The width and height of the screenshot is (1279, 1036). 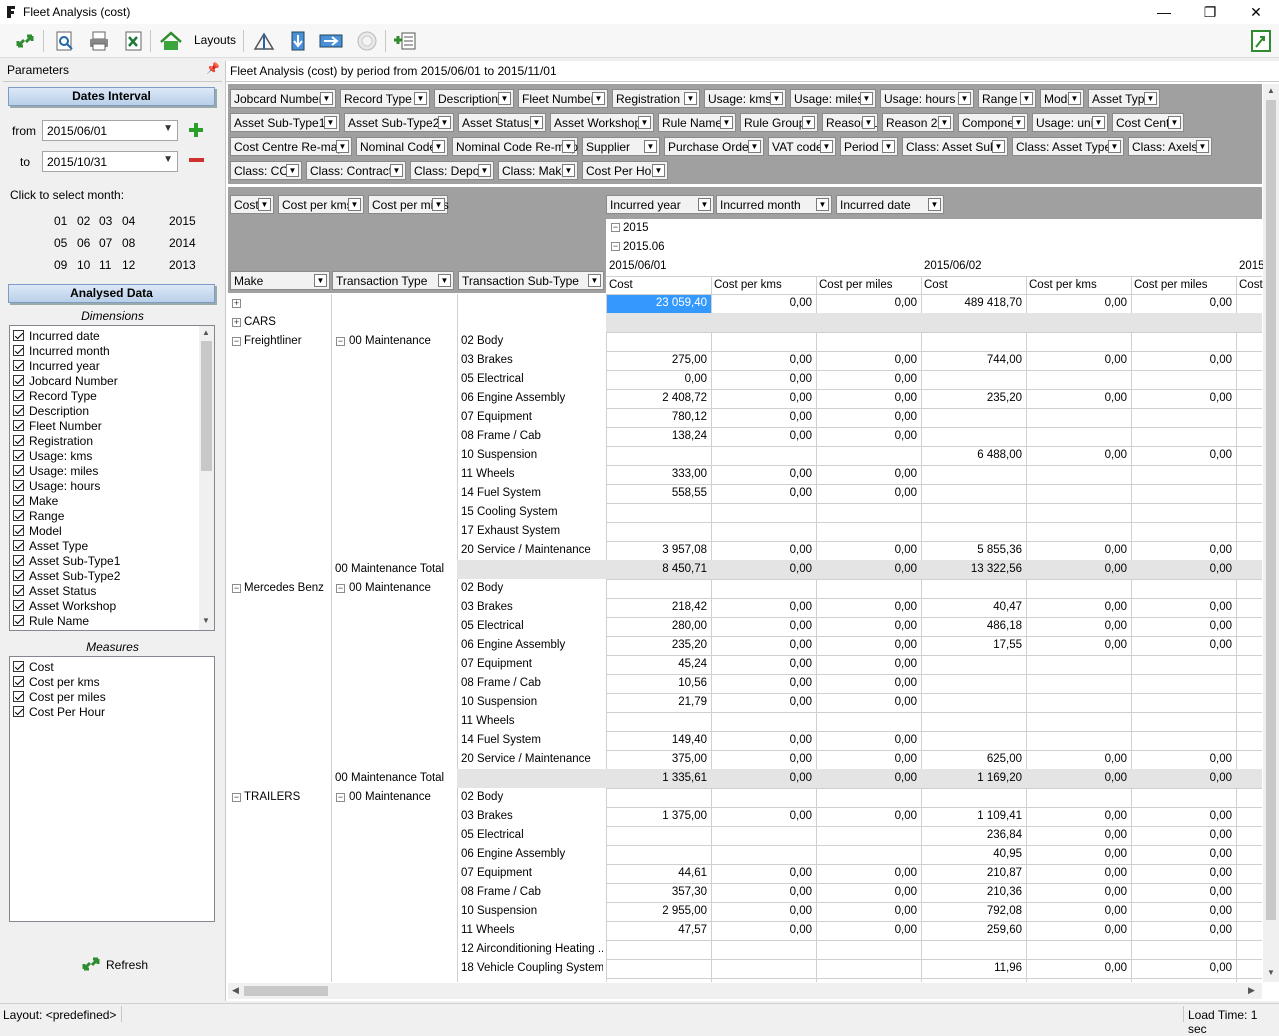 I want to click on chevron-left-icon: ◀, so click(x=235, y=990).